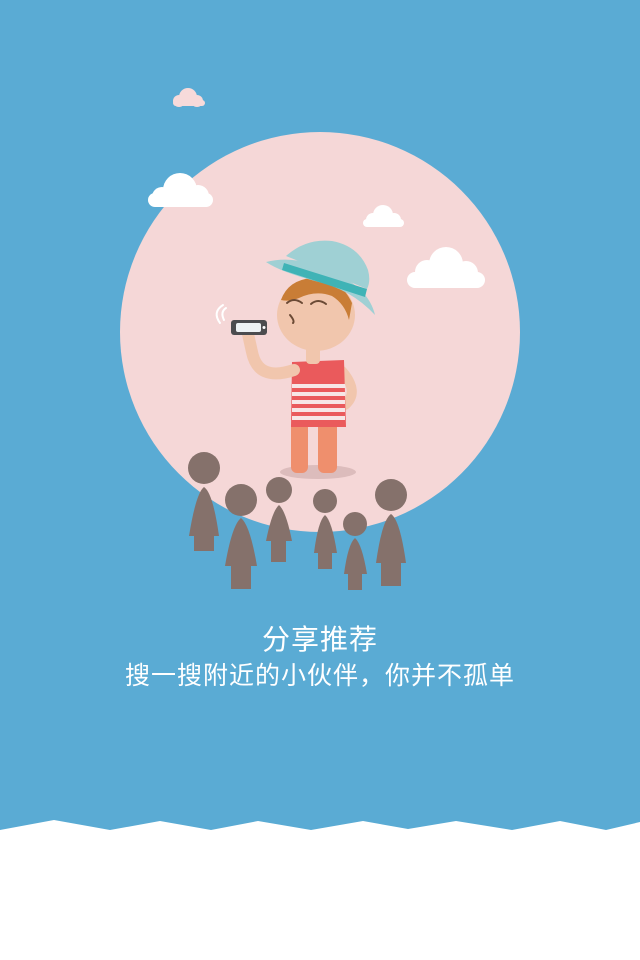 The height and width of the screenshot is (960, 640). What do you see at coordinates (249, 327) in the screenshot?
I see `smartphone-icon` at bounding box center [249, 327].